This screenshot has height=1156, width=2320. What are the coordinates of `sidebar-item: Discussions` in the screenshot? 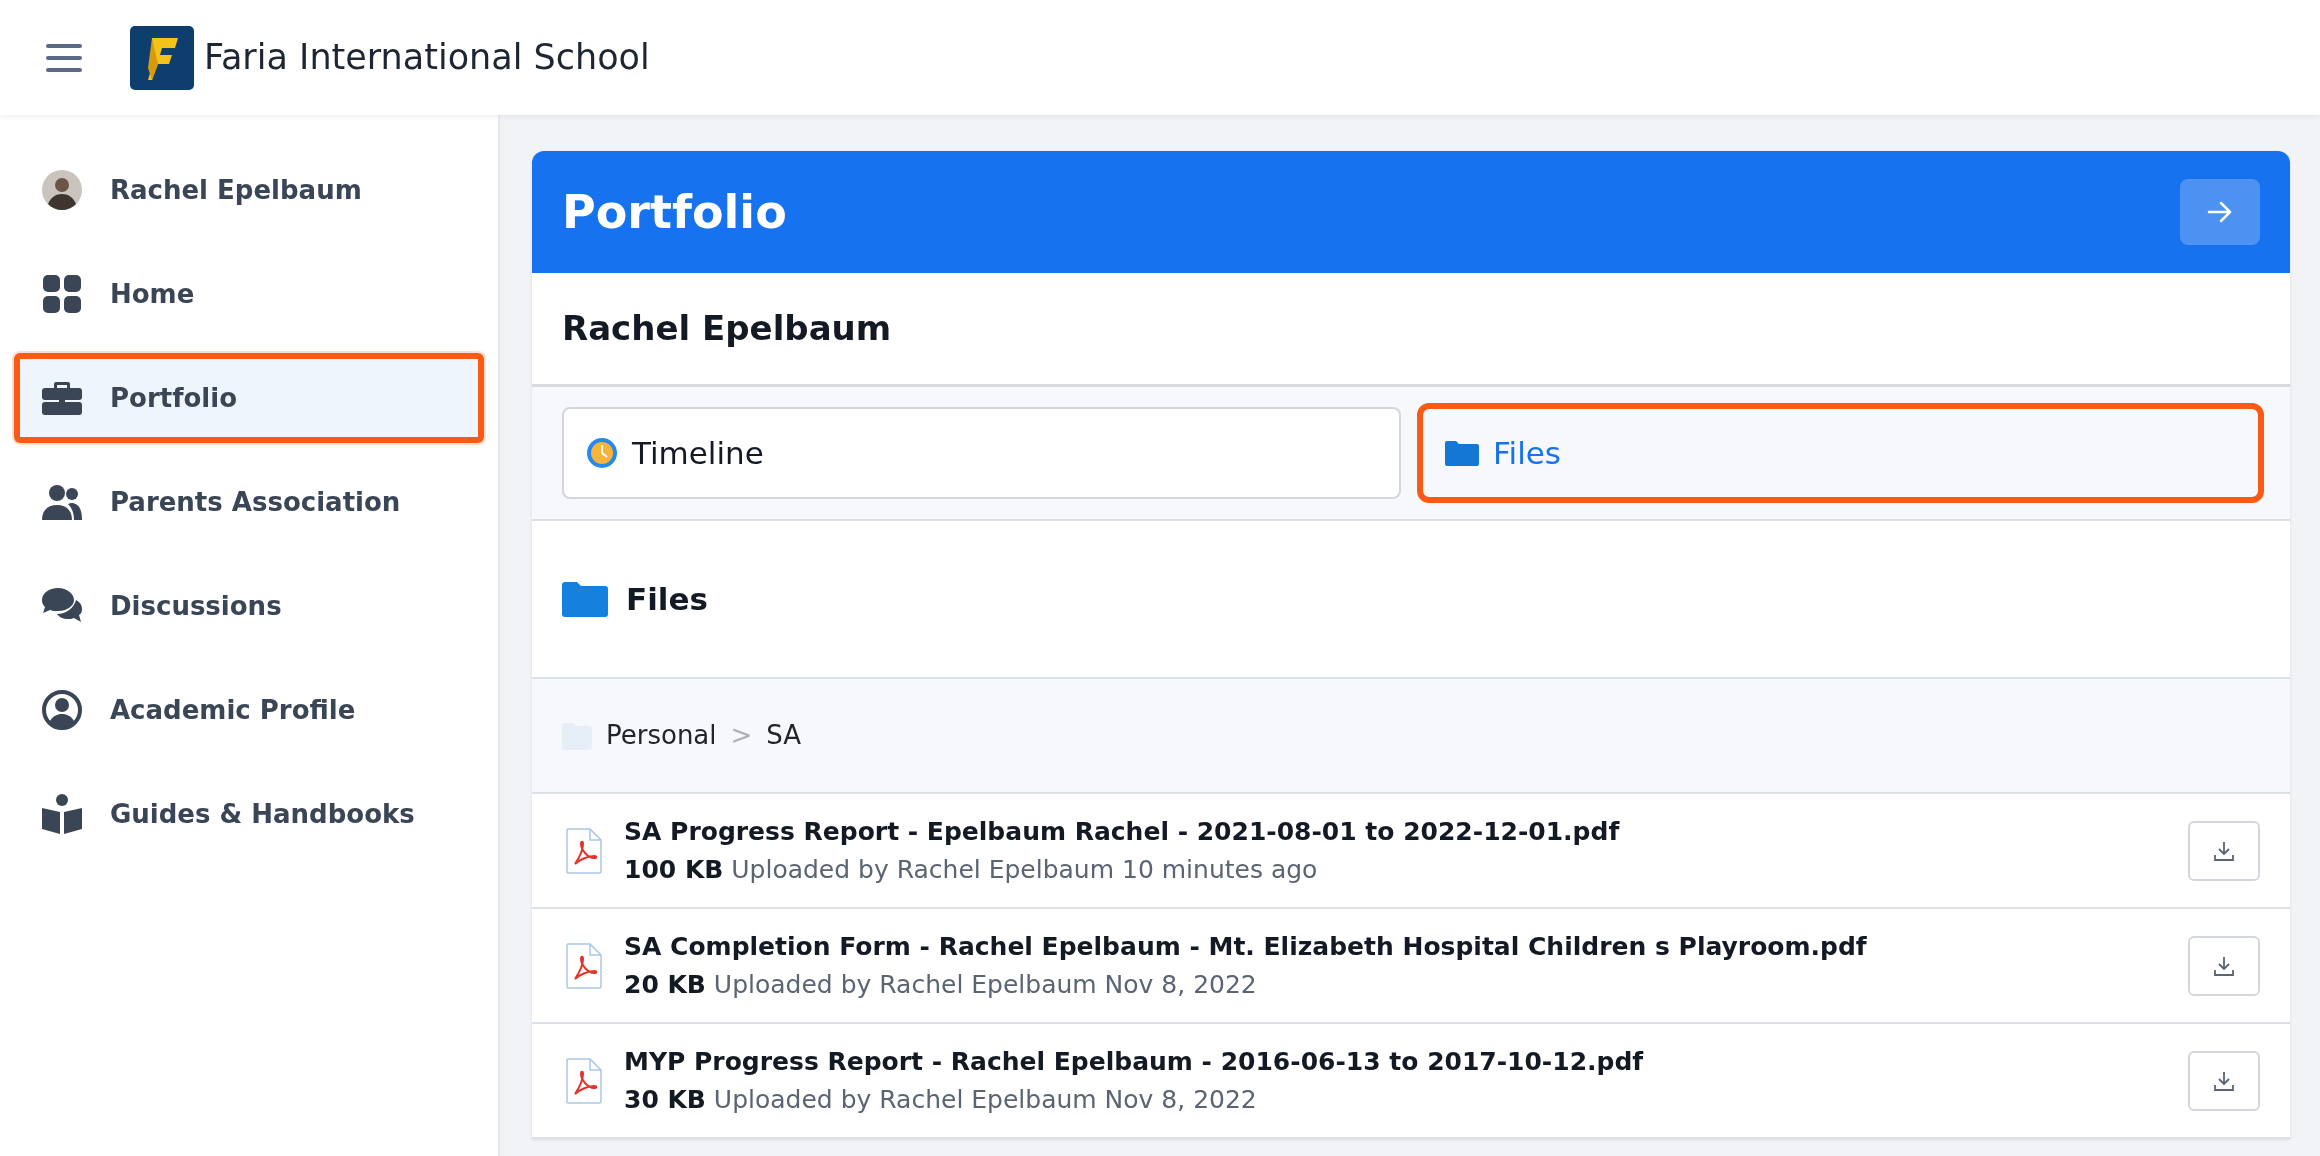 It's located at (249, 606).